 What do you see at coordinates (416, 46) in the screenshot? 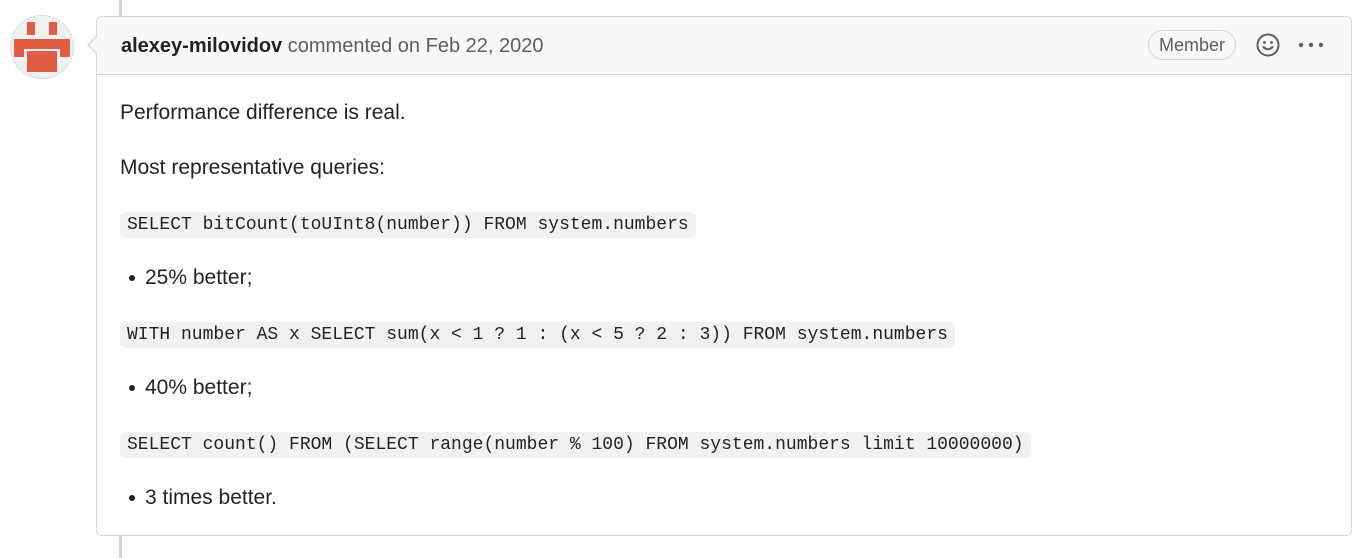
I see `comment-timestamp: commented on Feb 22, 2020` at bounding box center [416, 46].